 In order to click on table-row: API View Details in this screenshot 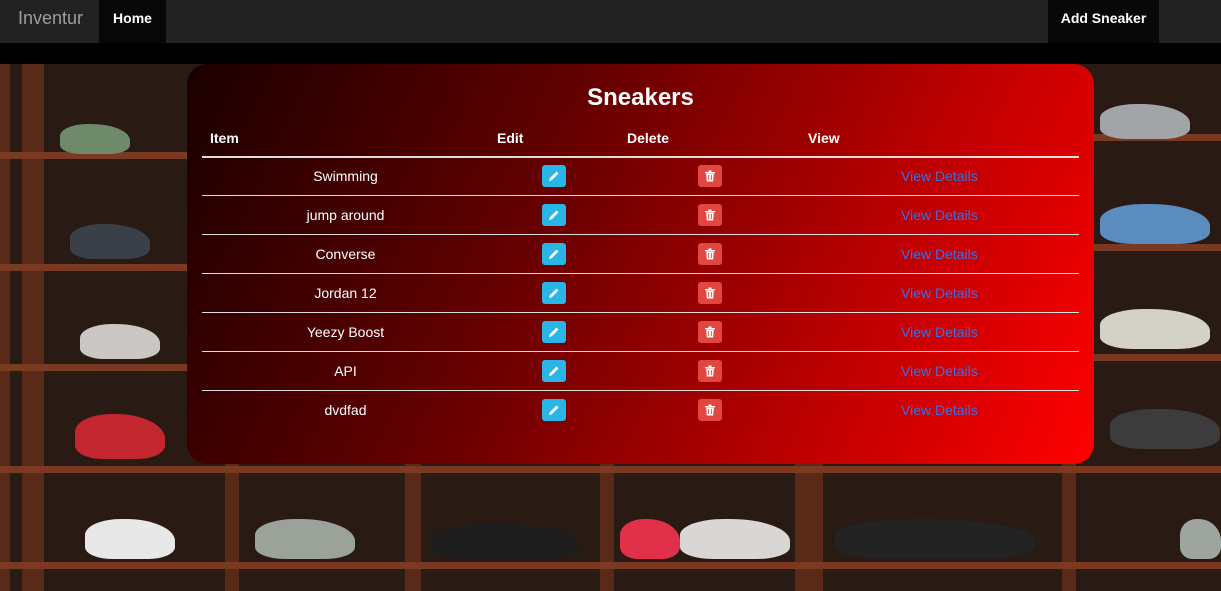, I will do `click(640, 371)`.